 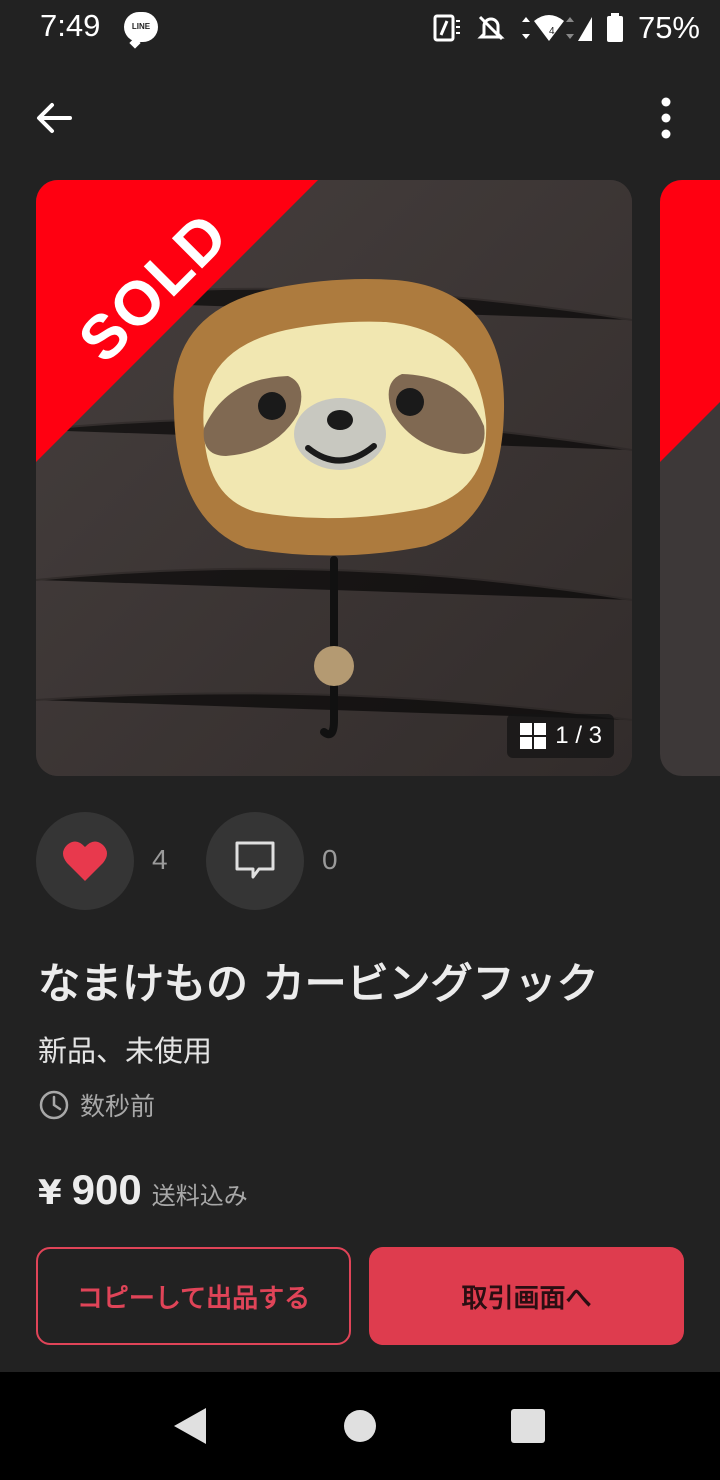 I want to click on top-app-bar, so click(x=360, y=118).